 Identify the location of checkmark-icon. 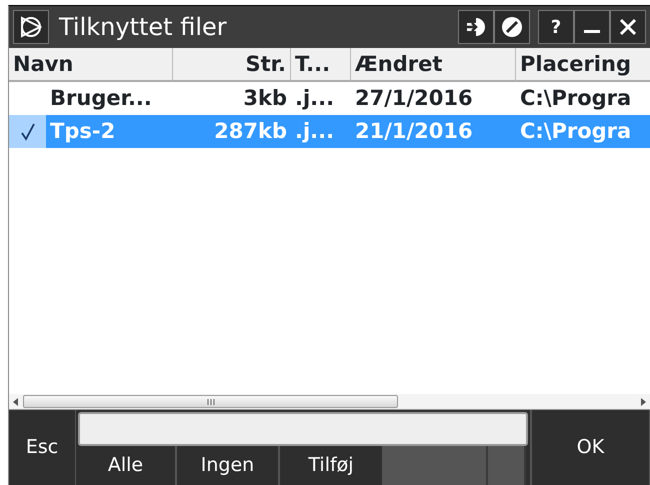
(27, 131).